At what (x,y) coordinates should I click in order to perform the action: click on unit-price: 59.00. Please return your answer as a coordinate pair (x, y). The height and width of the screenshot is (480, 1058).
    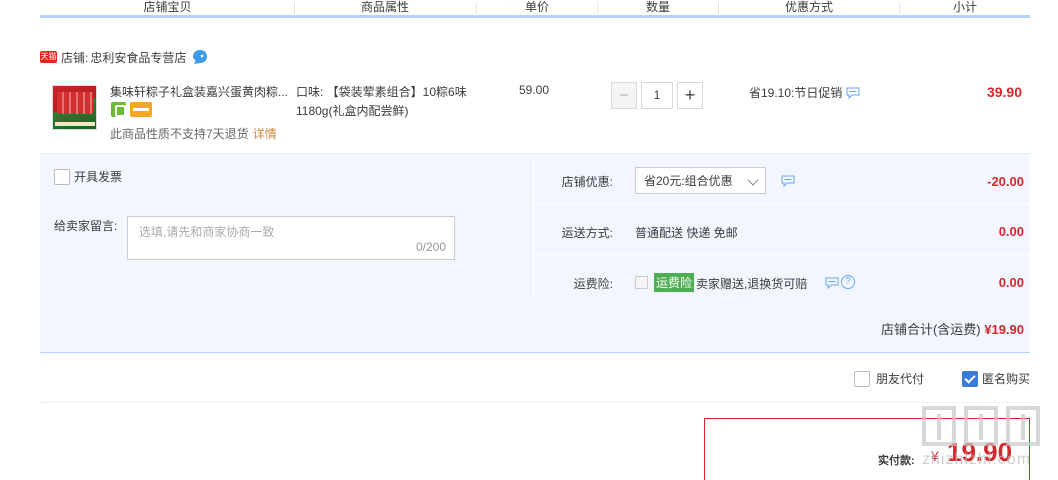
    Looking at the image, I should click on (534, 90).